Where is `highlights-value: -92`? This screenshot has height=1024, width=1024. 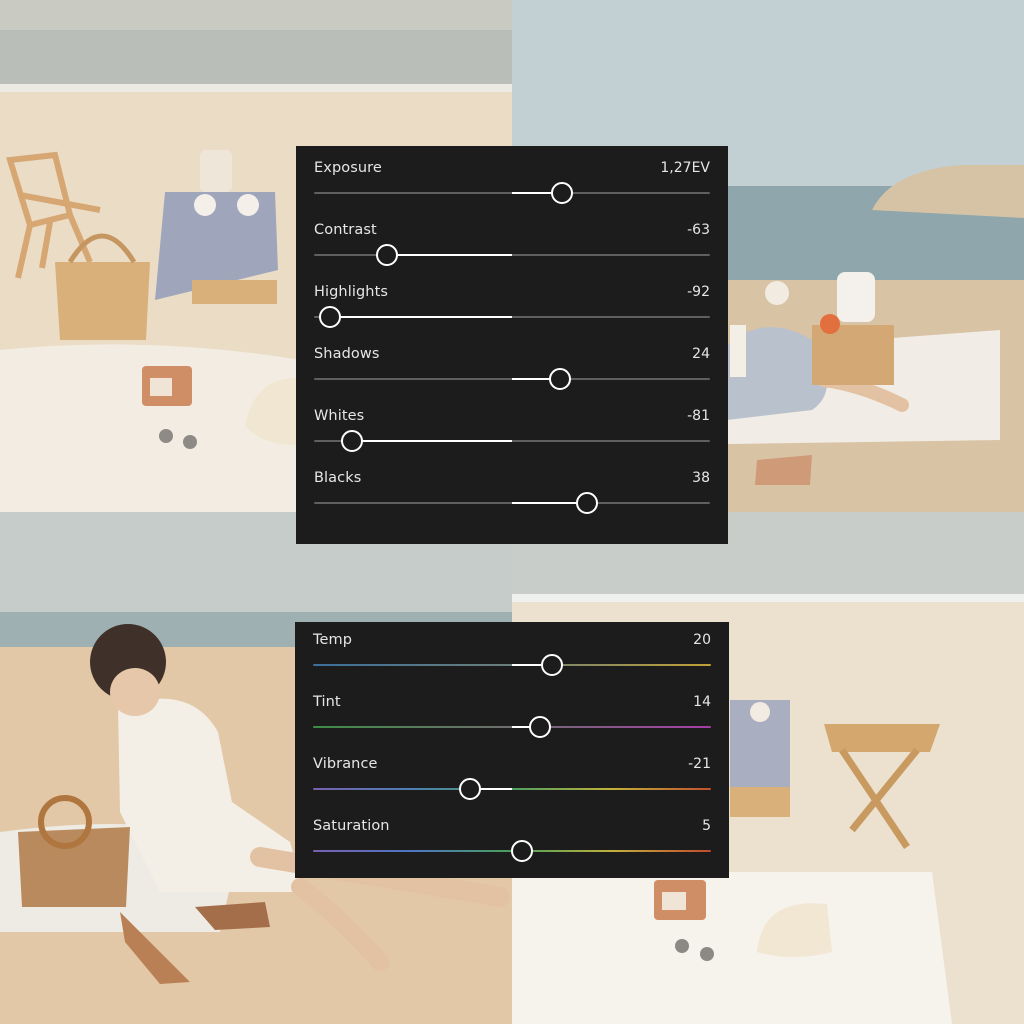 highlights-value: -92 is located at coordinates (698, 292).